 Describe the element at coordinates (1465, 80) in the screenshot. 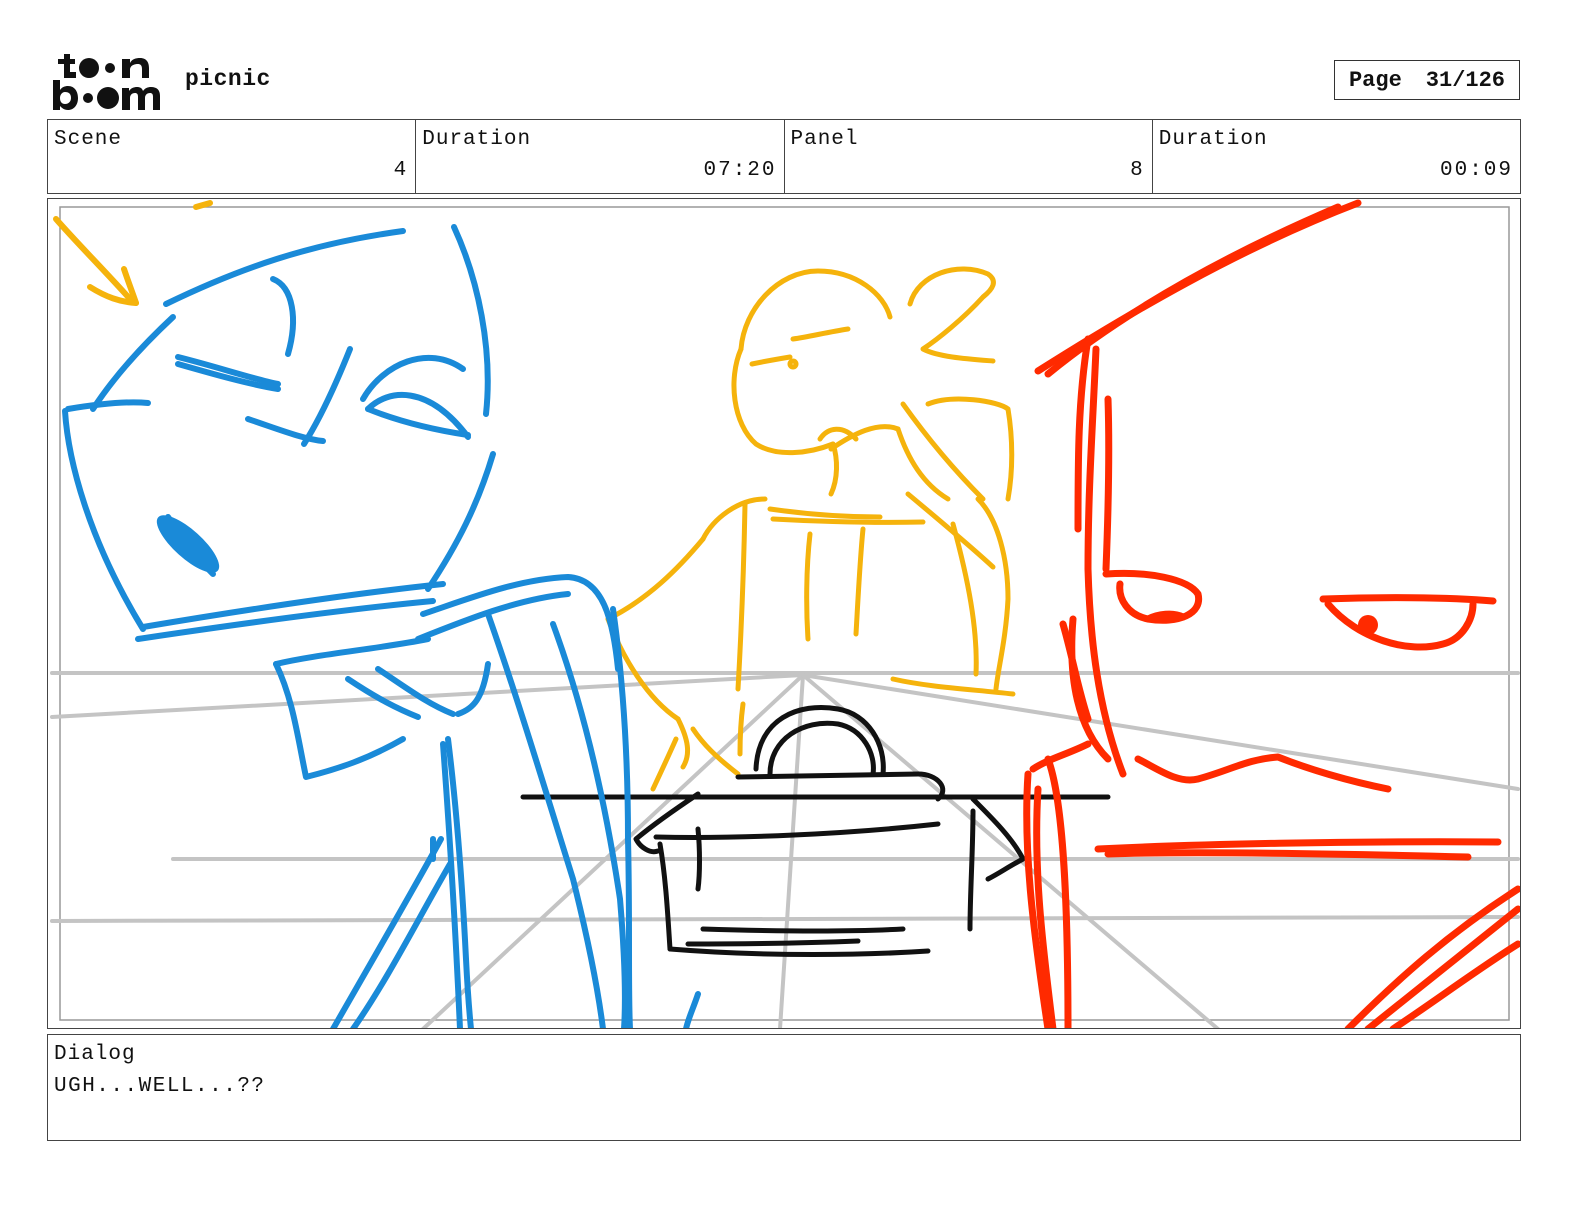

I see `page-number: 31/126` at that location.